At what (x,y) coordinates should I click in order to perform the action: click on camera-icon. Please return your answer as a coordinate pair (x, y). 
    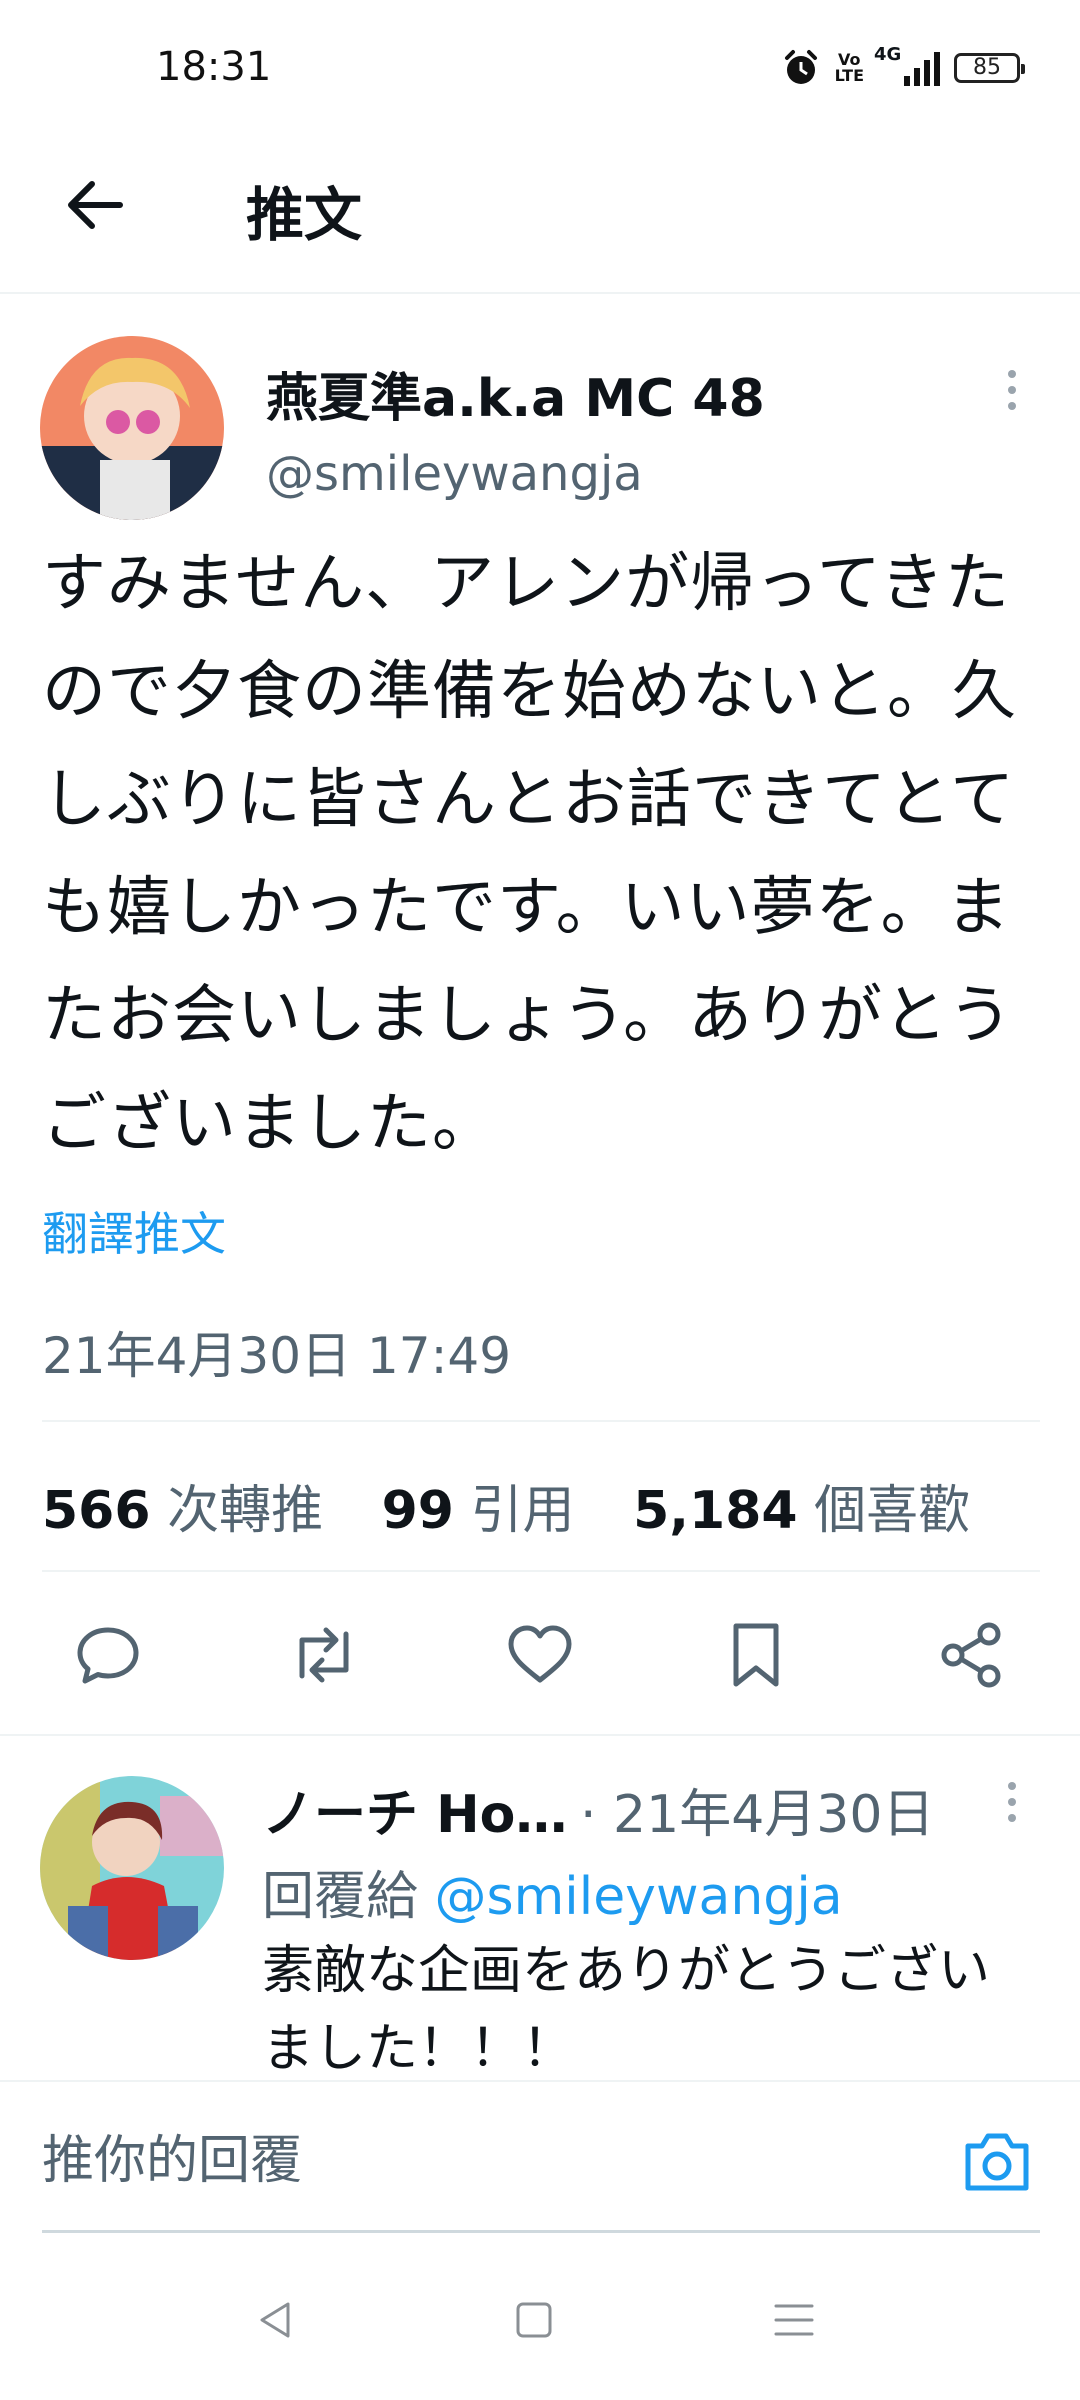
    Looking at the image, I should click on (997, 2162).